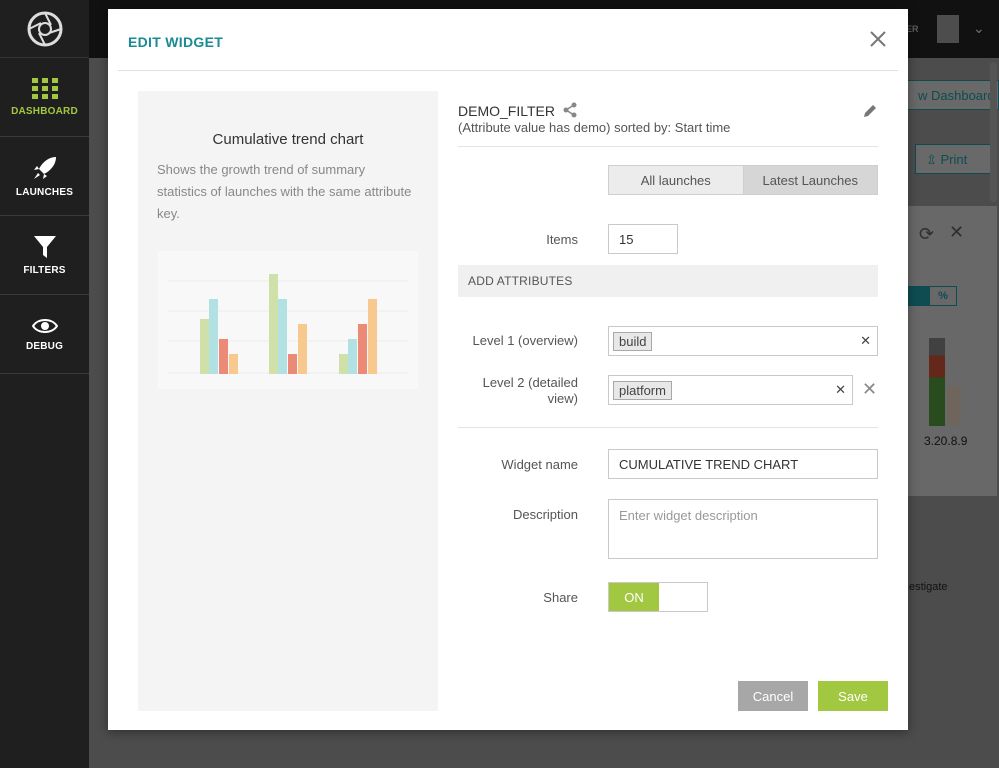  Describe the element at coordinates (870, 111) in the screenshot. I see `pencil-icon` at that location.